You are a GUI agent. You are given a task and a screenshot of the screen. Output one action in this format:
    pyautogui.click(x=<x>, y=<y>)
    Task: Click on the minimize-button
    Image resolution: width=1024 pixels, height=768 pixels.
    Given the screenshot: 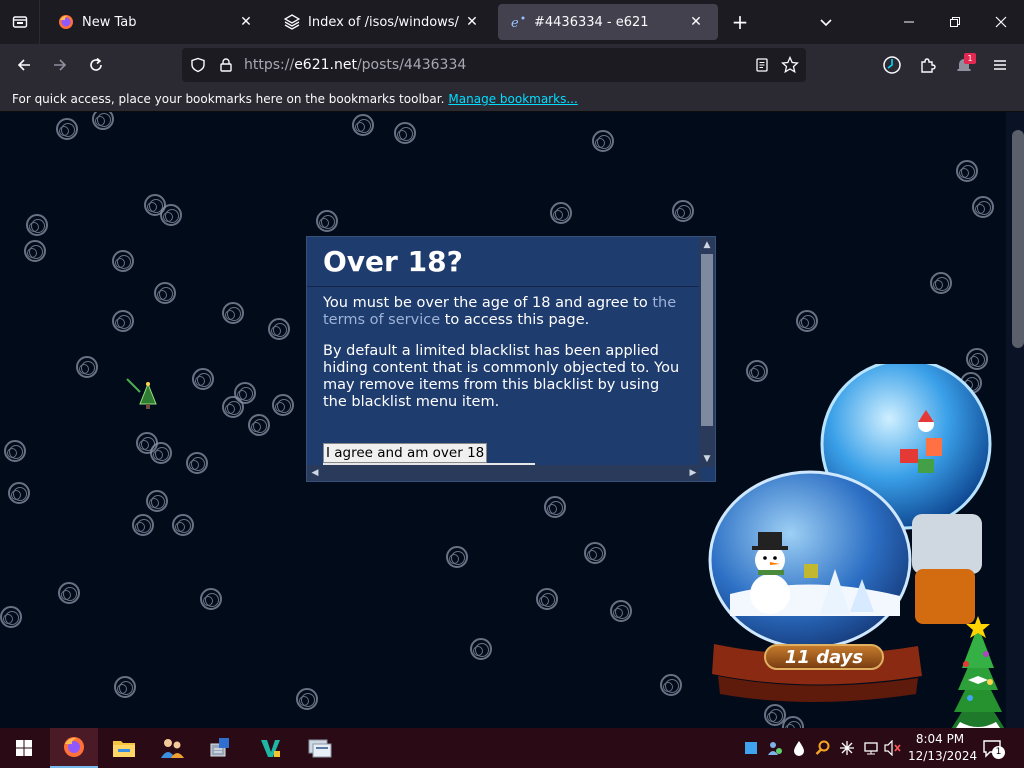 What is the action you would take?
    pyautogui.click(x=909, y=22)
    